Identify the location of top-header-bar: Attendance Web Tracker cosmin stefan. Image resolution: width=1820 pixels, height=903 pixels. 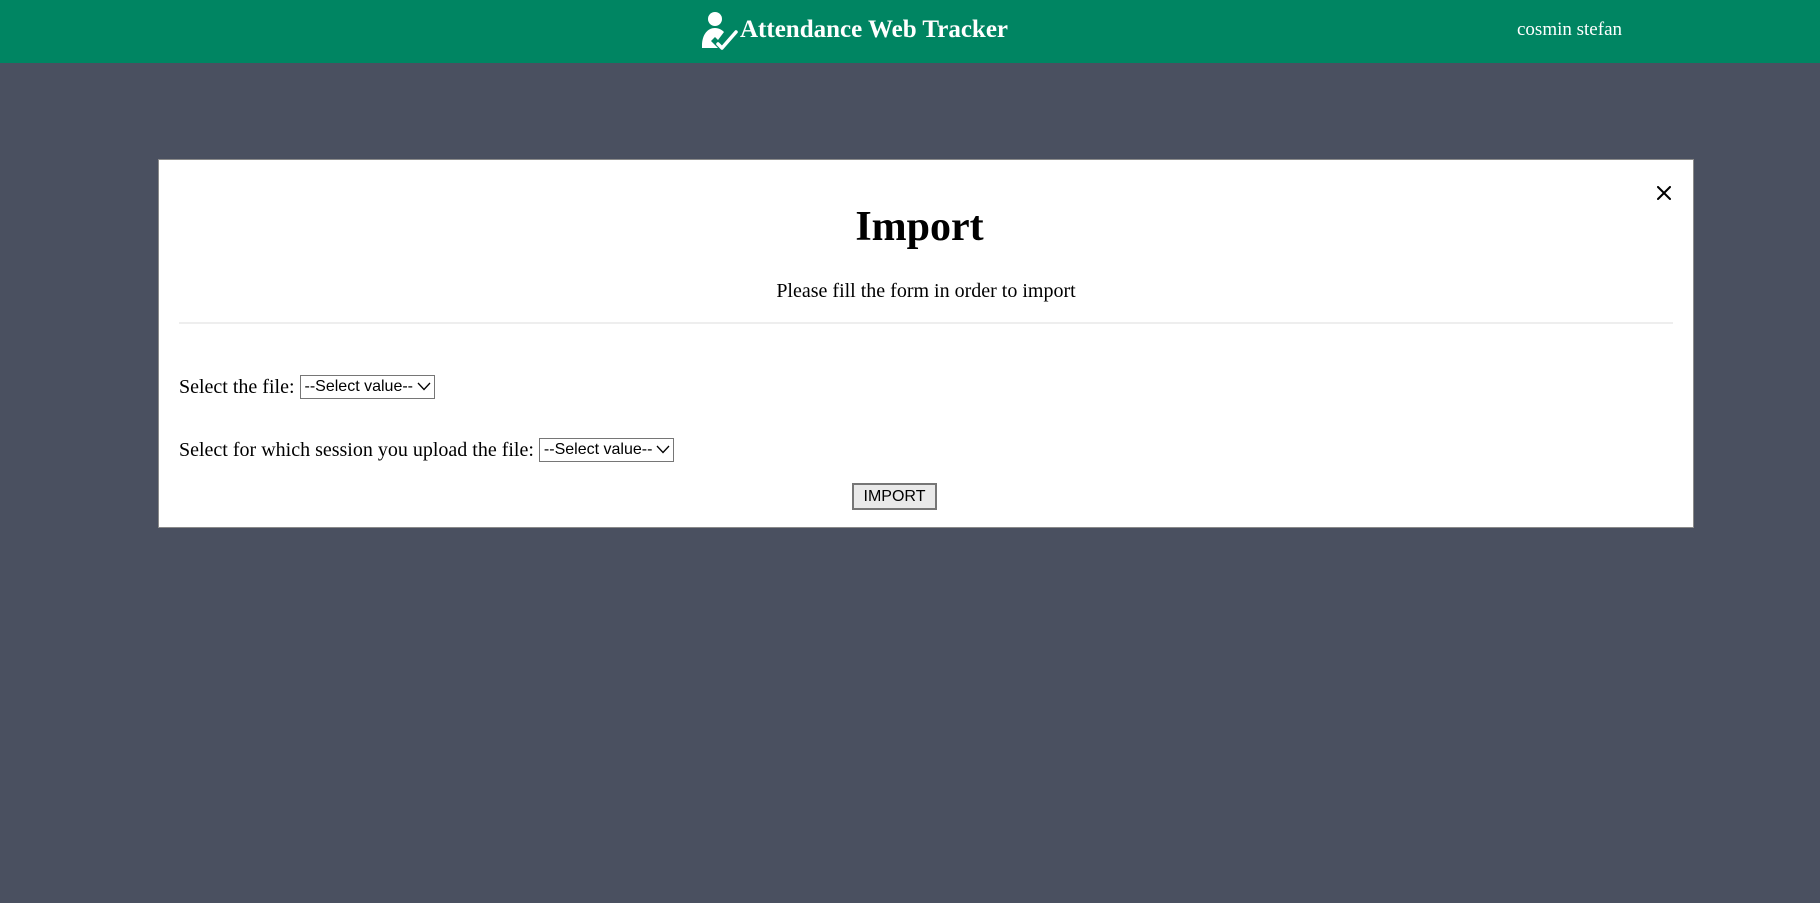
(910, 31).